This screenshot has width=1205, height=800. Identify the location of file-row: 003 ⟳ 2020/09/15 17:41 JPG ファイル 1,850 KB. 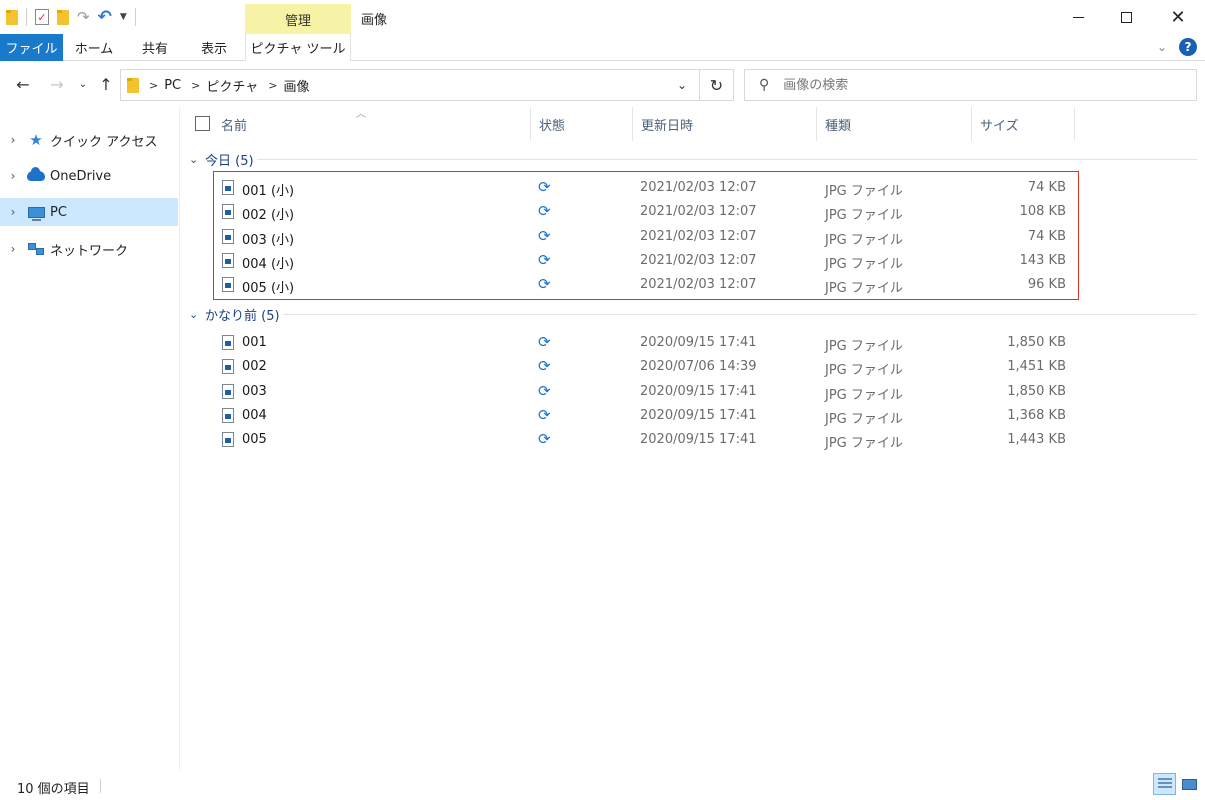
(646, 392).